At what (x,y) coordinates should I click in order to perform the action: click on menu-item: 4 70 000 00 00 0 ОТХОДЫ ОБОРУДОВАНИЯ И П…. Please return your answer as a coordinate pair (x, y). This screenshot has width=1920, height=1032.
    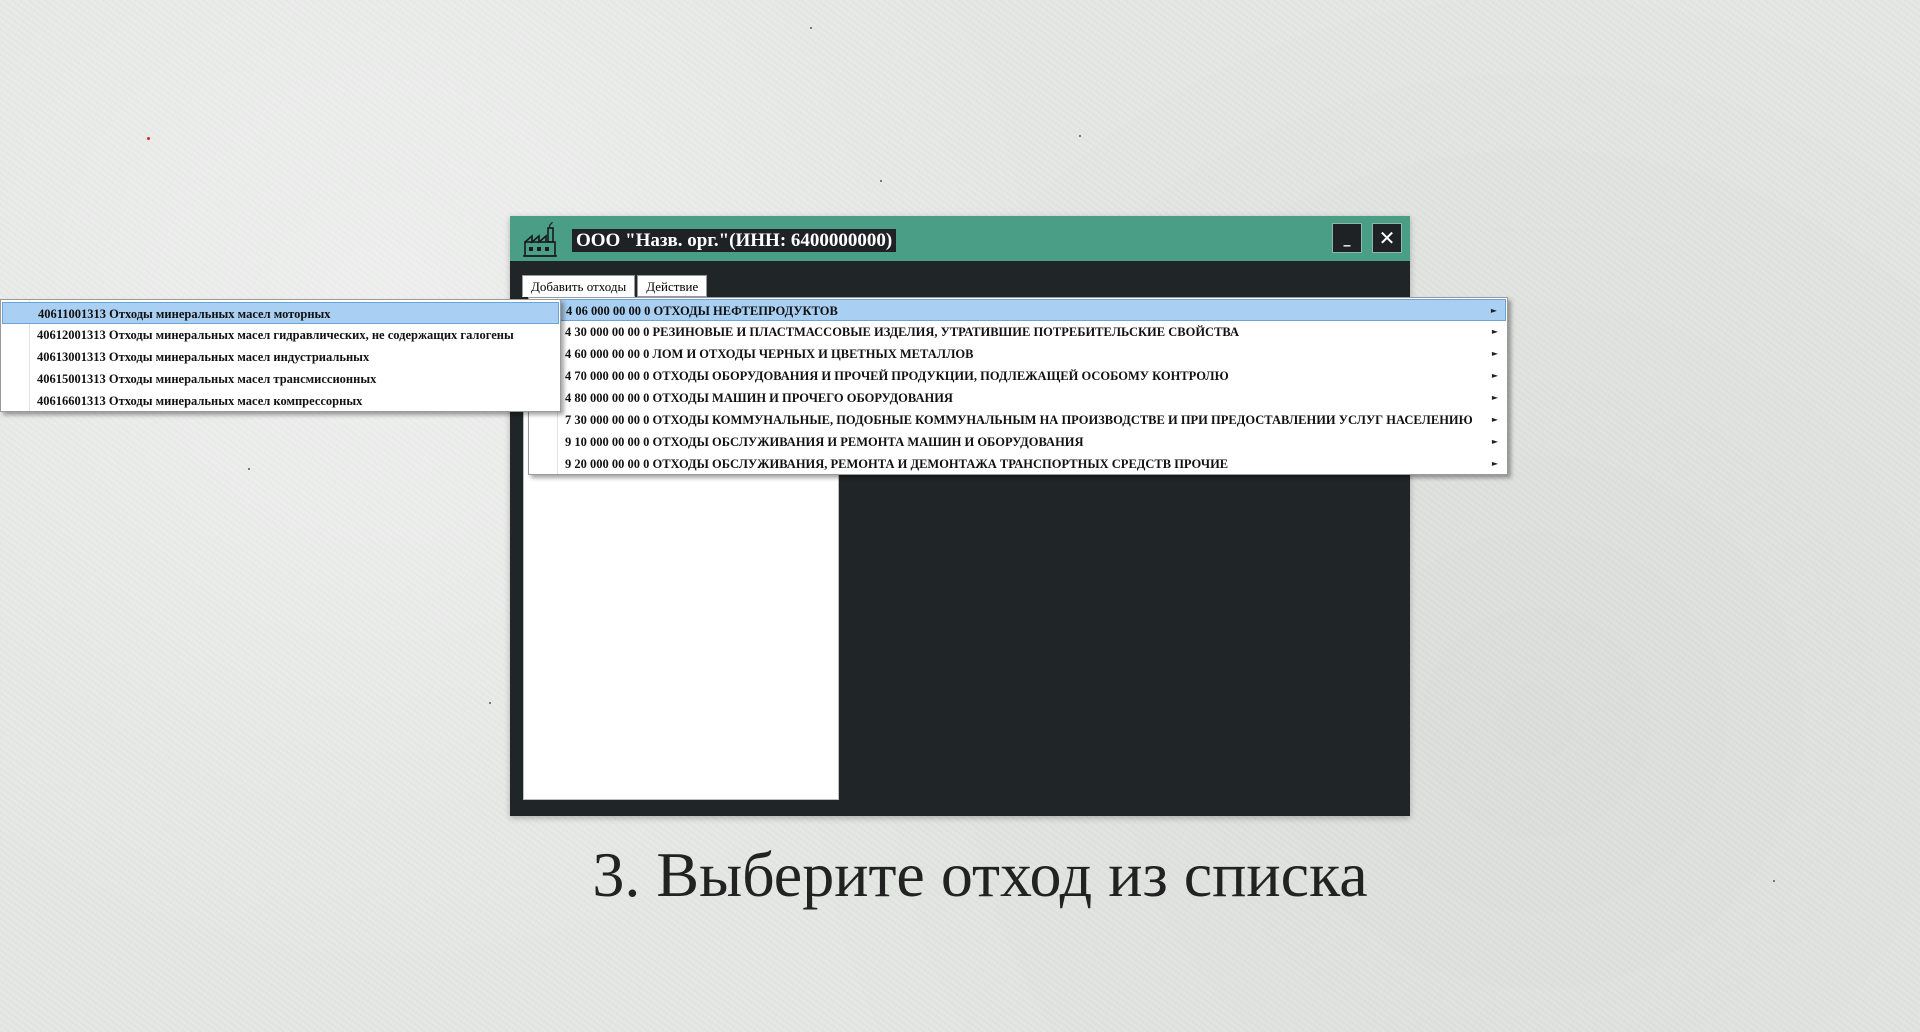
    Looking at the image, I should click on (1018, 376).